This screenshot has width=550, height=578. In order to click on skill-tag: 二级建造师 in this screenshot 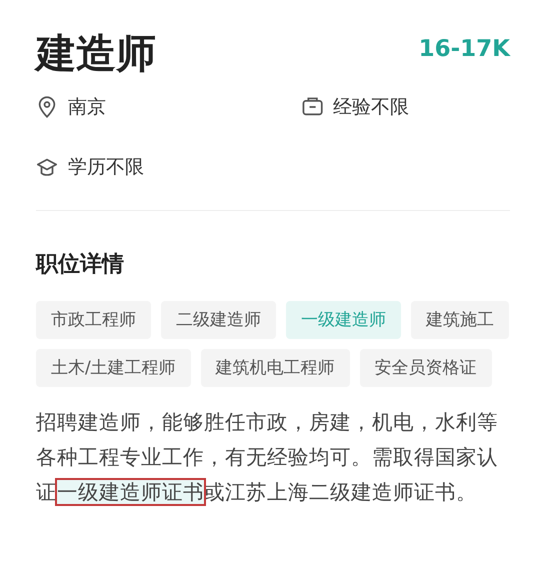, I will do `click(218, 320)`.